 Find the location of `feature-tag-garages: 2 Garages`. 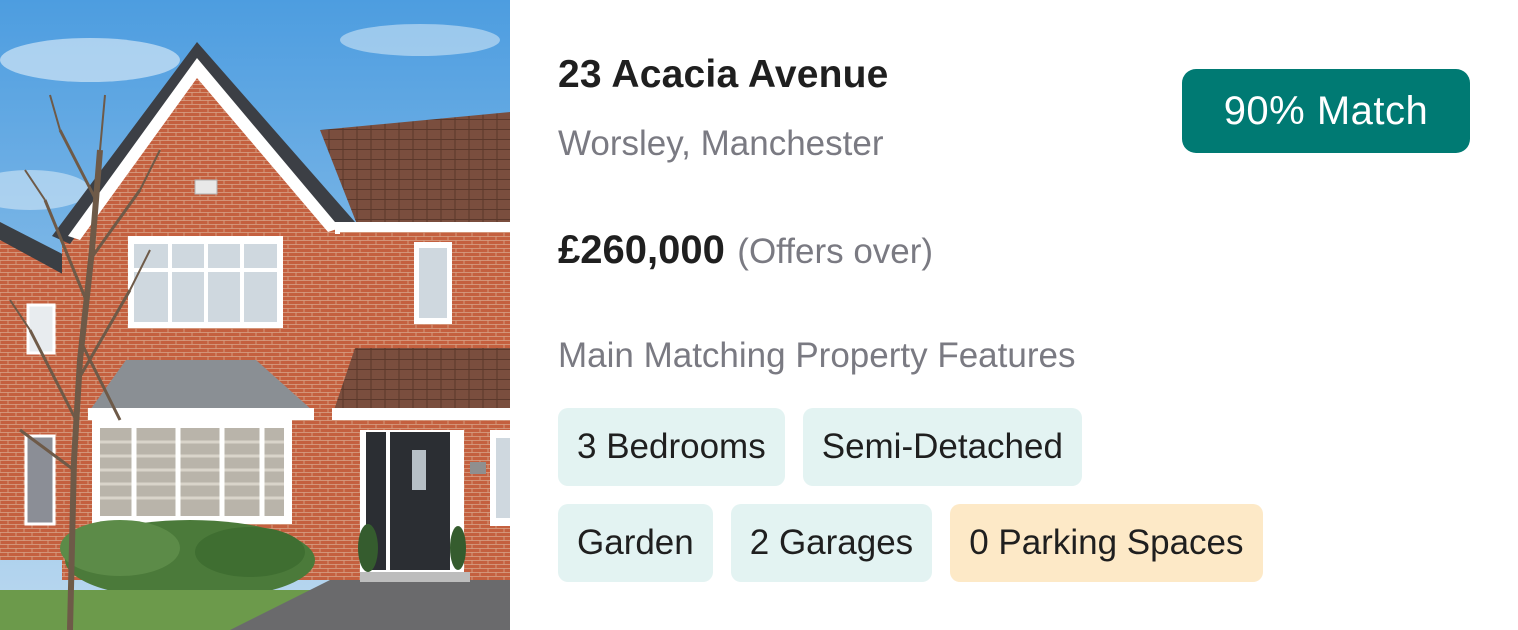

feature-tag-garages: 2 Garages is located at coordinates (831, 543).